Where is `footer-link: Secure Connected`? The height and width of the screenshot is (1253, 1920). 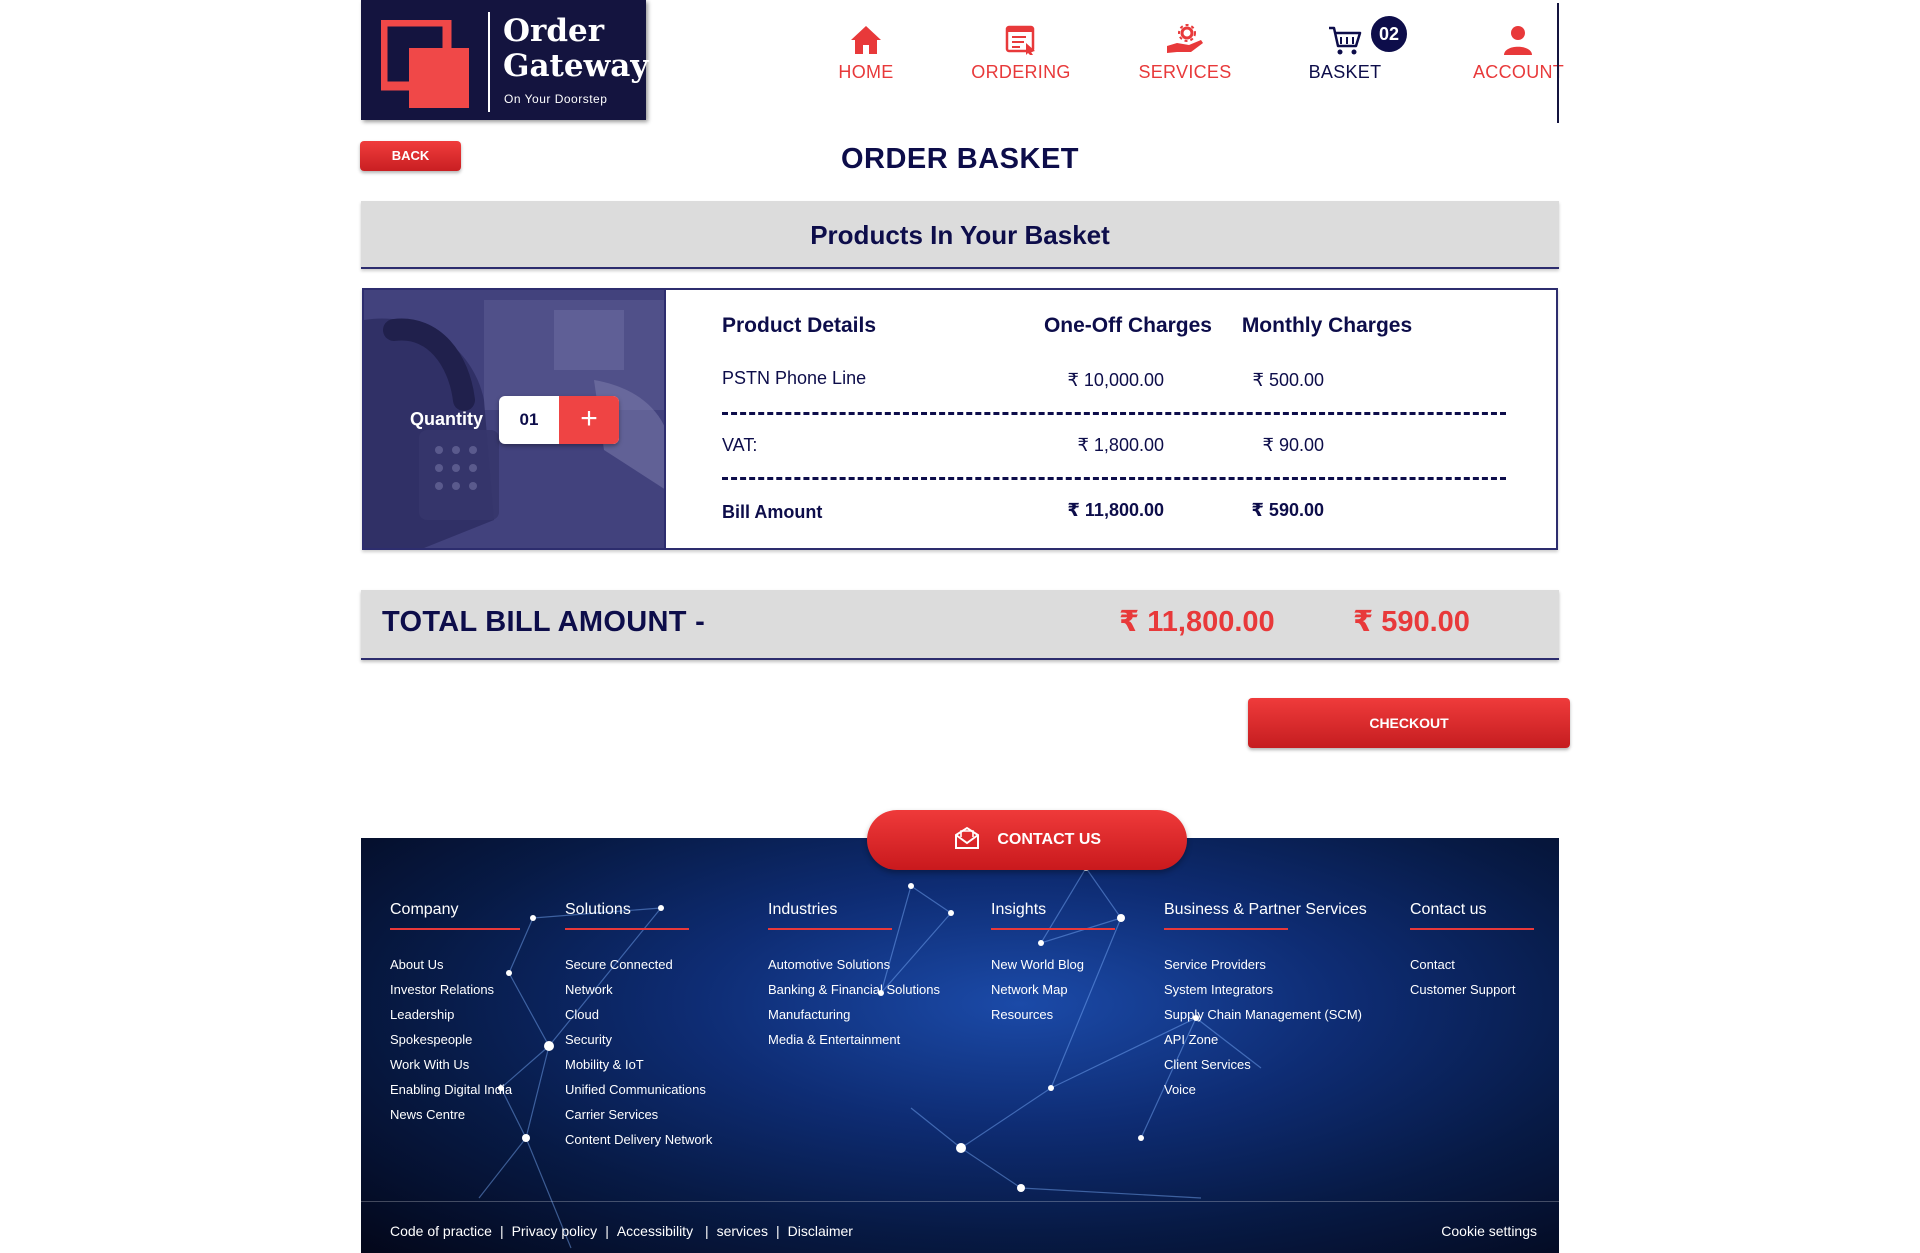
footer-link: Secure Connected is located at coordinates (638, 964).